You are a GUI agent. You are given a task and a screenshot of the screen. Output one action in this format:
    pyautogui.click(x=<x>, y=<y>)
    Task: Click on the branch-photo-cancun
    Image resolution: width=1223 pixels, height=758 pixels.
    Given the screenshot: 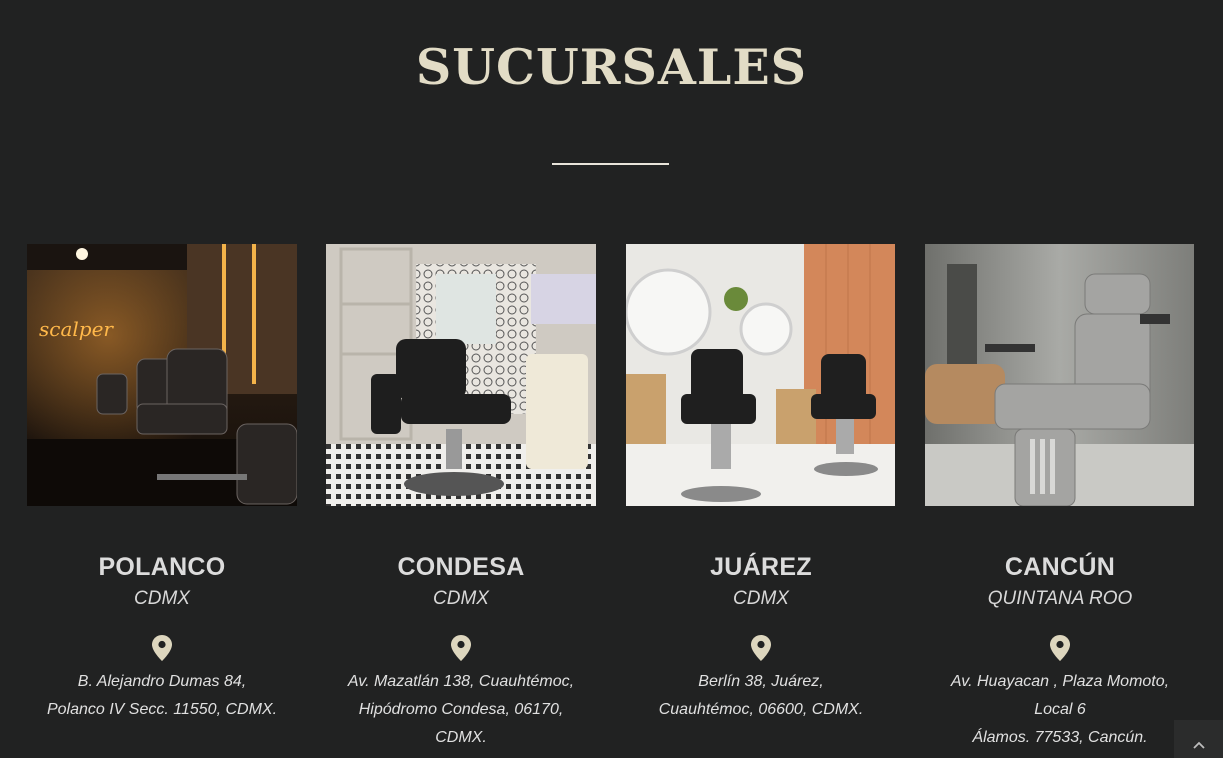 What is the action you would take?
    pyautogui.click(x=1060, y=375)
    